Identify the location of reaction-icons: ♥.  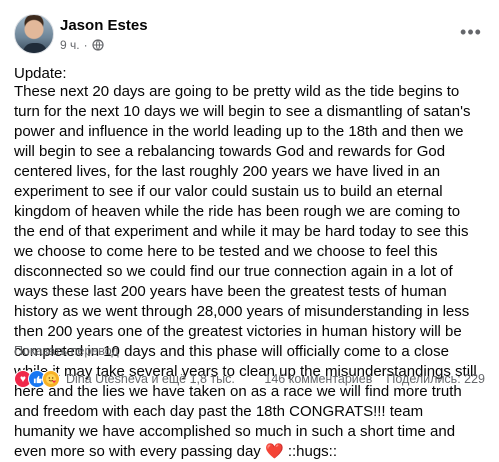
(37, 379).